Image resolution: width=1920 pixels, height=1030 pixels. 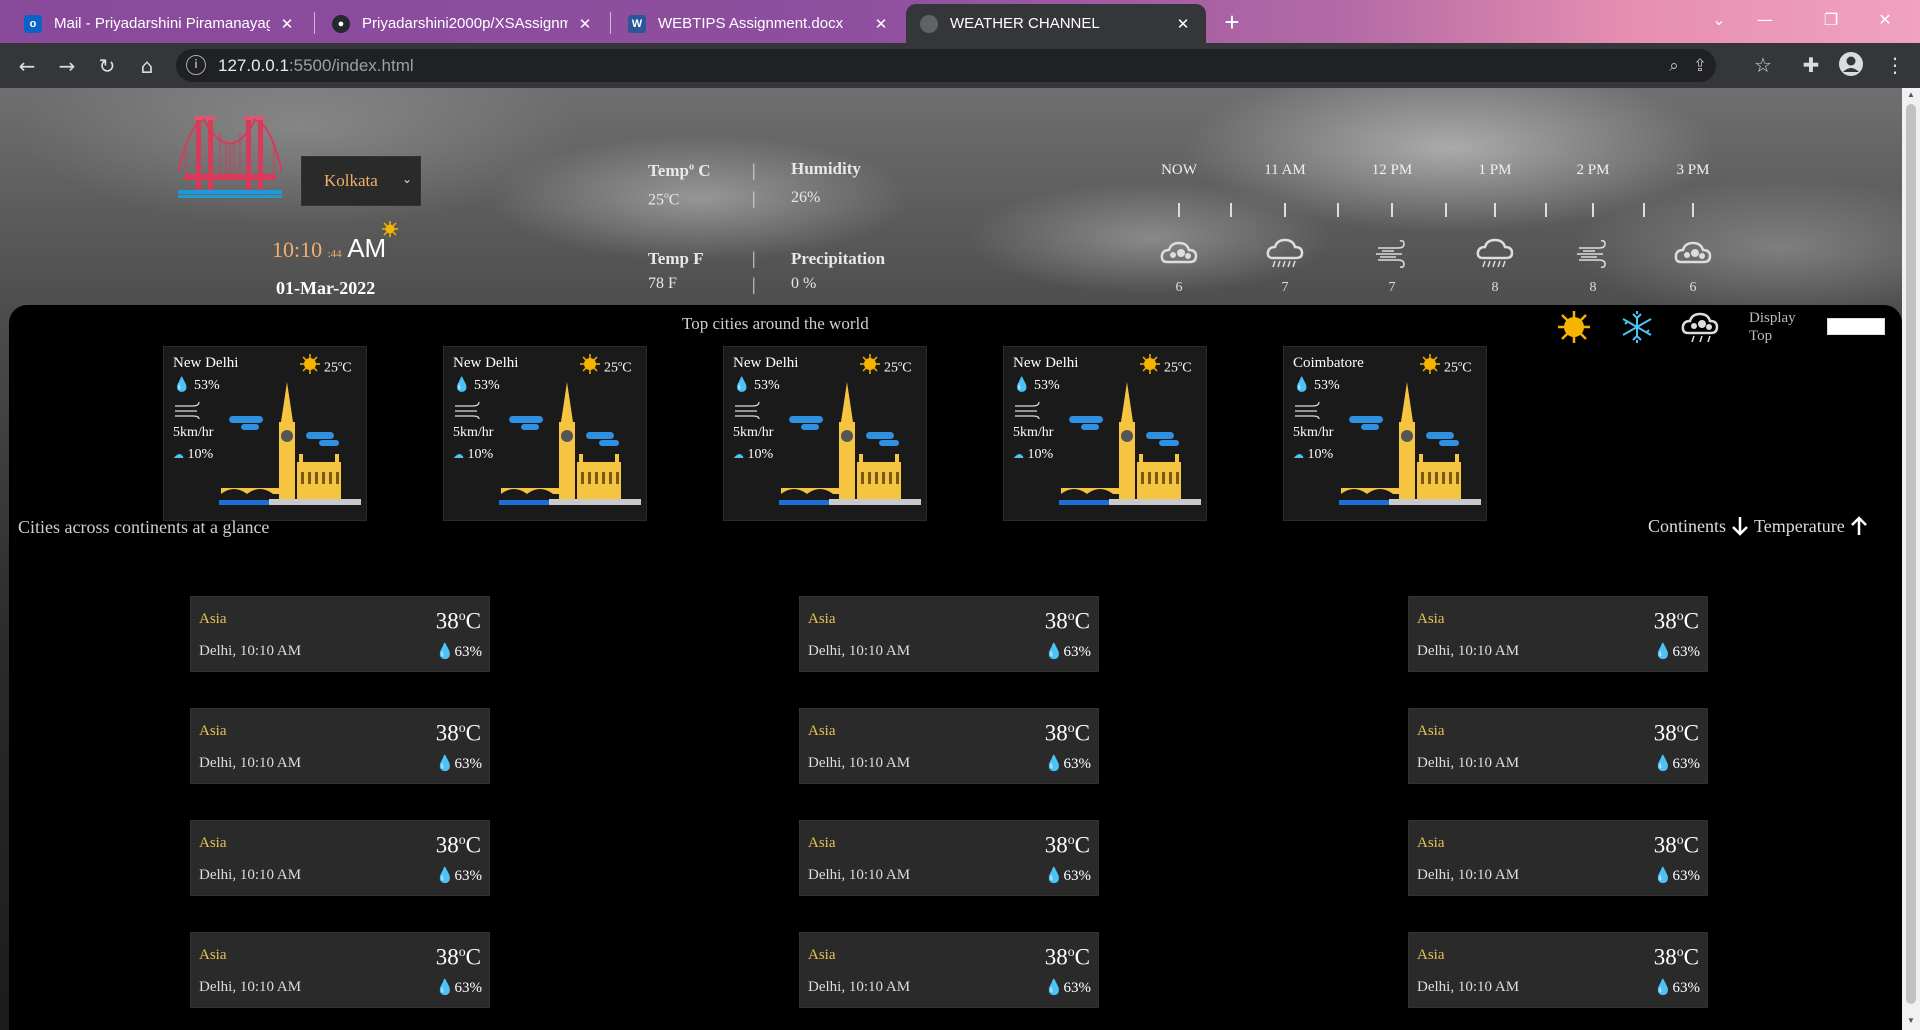 I want to click on tab-word: W WEBTIPS Assignment.docx ✕, so click(x=759, y=23).